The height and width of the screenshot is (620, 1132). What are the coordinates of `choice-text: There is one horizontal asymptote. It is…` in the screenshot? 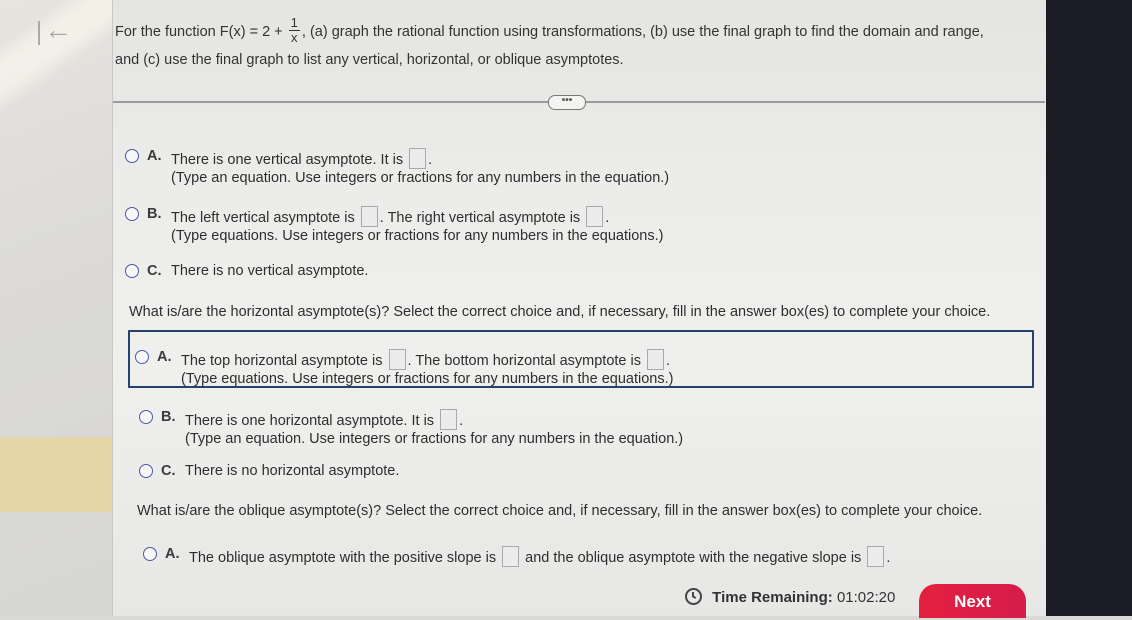 It's located at (324, 419).